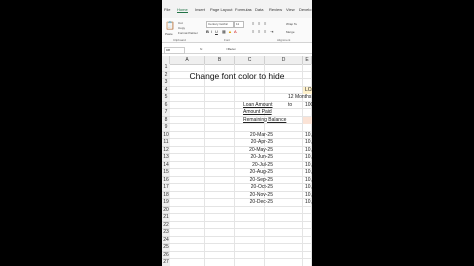  I want to click on merge-center-button: Merge, so click(290, 32).